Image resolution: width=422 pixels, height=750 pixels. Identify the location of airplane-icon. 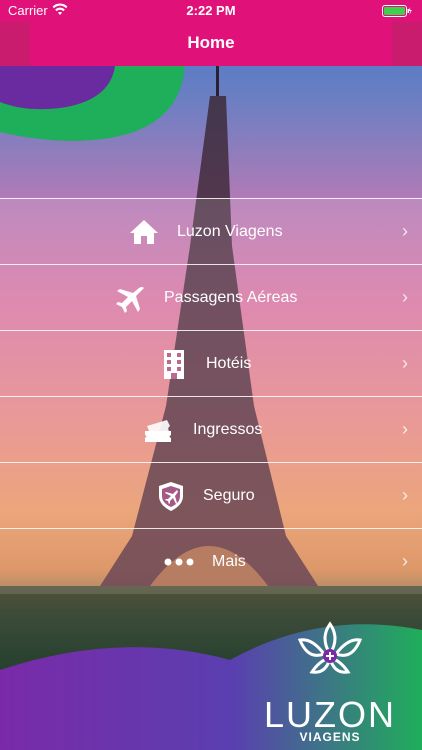
(130, 300).